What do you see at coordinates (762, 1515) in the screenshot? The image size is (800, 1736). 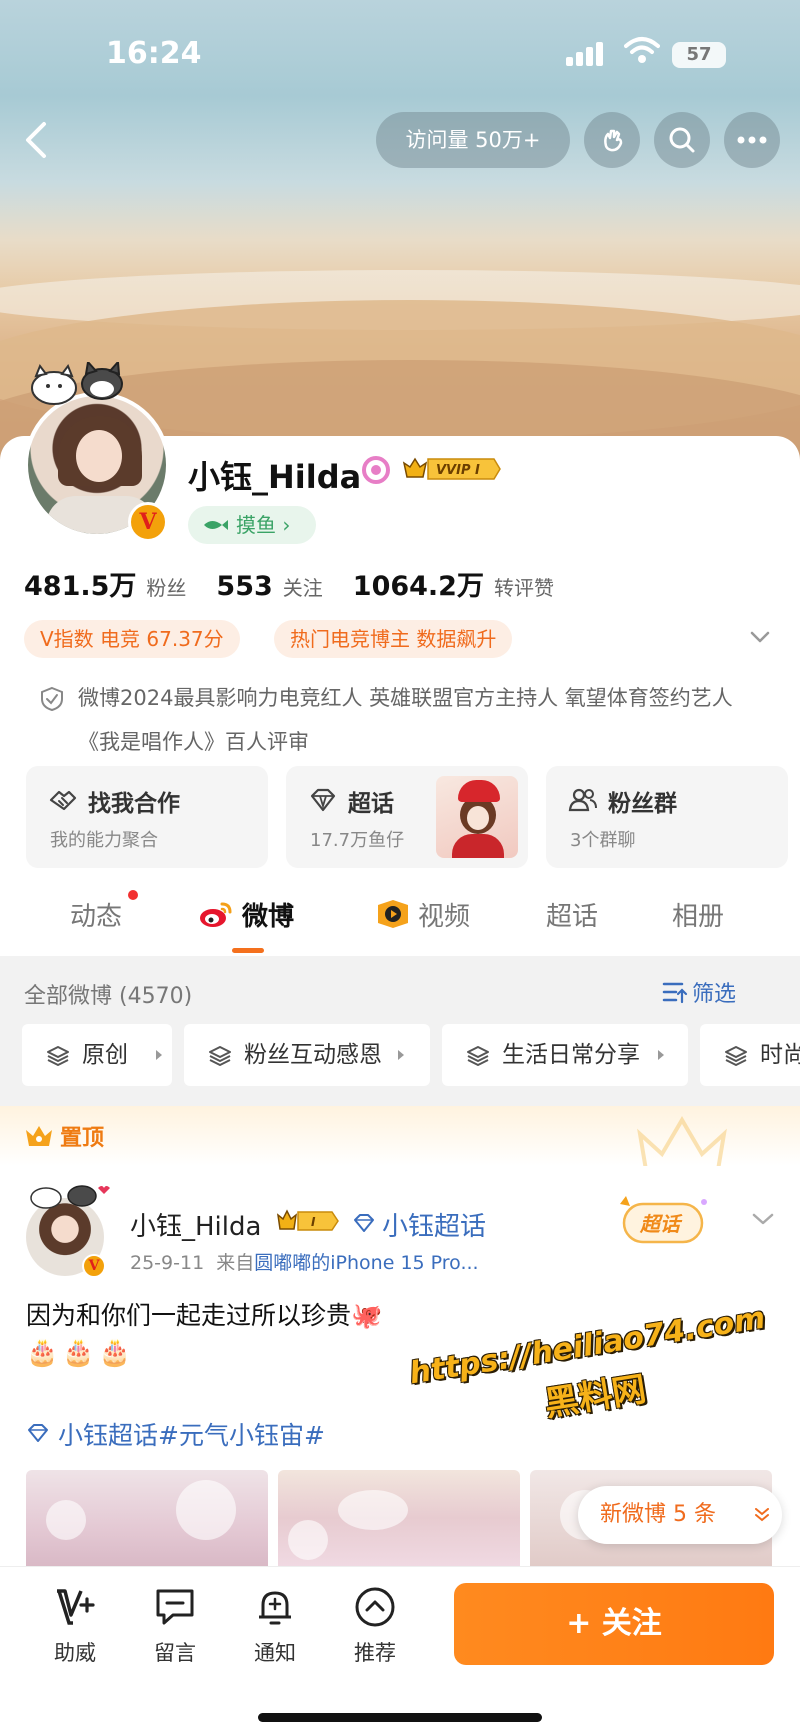 I see `double-chevron-down-icon` at bounding box center [762, 1515].